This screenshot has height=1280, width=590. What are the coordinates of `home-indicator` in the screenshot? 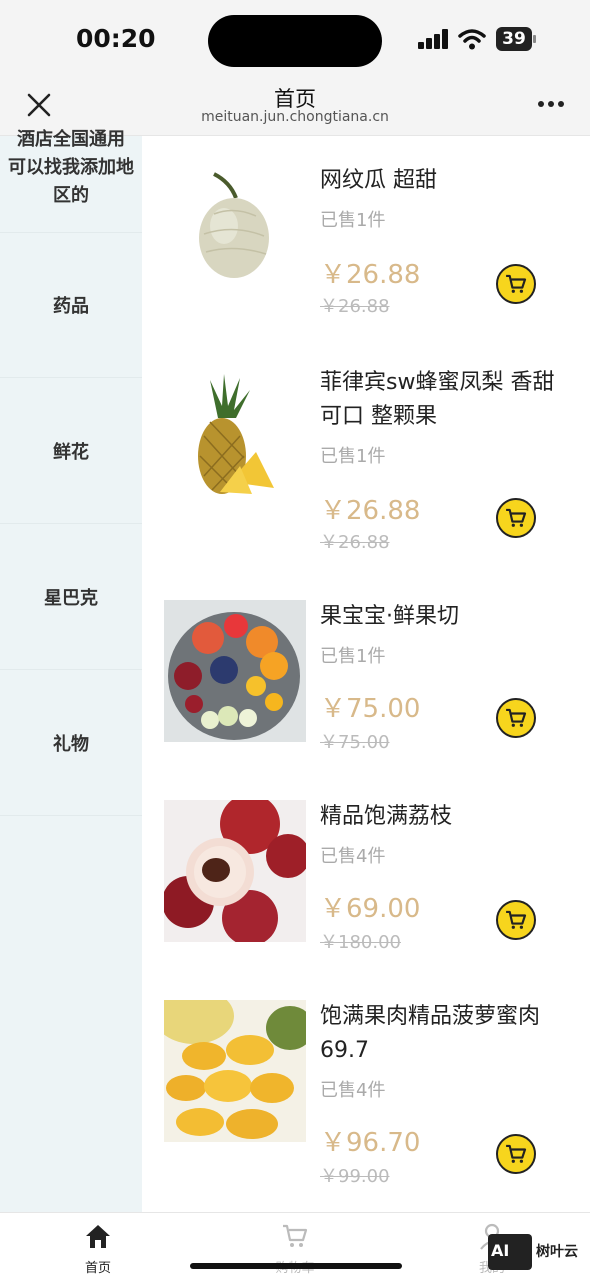 It's located at (296, 1266).